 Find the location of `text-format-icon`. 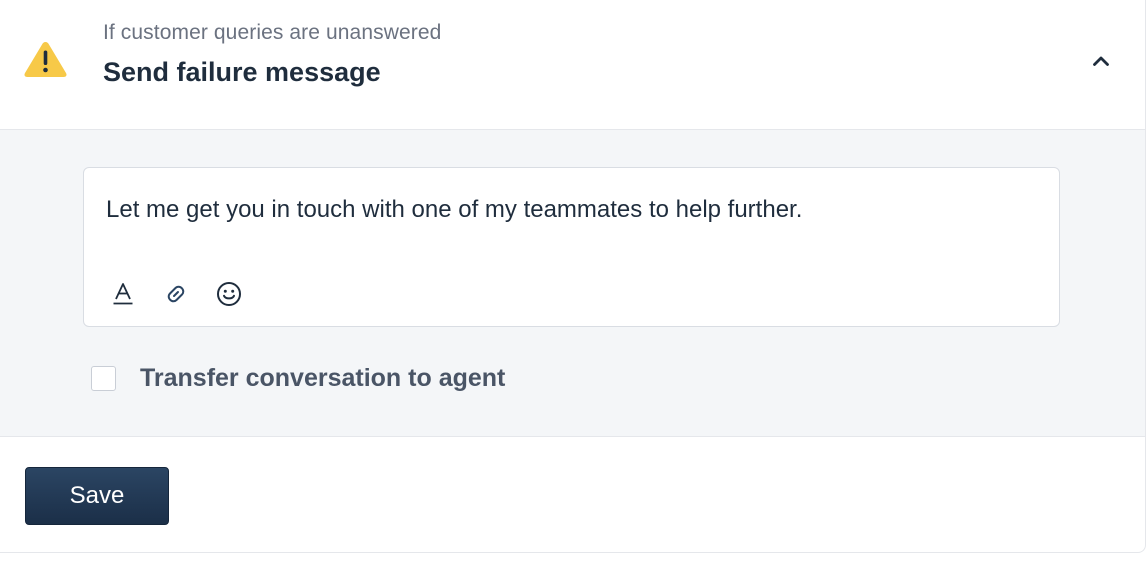

text-format-icon is located at coordinates (123, 294).